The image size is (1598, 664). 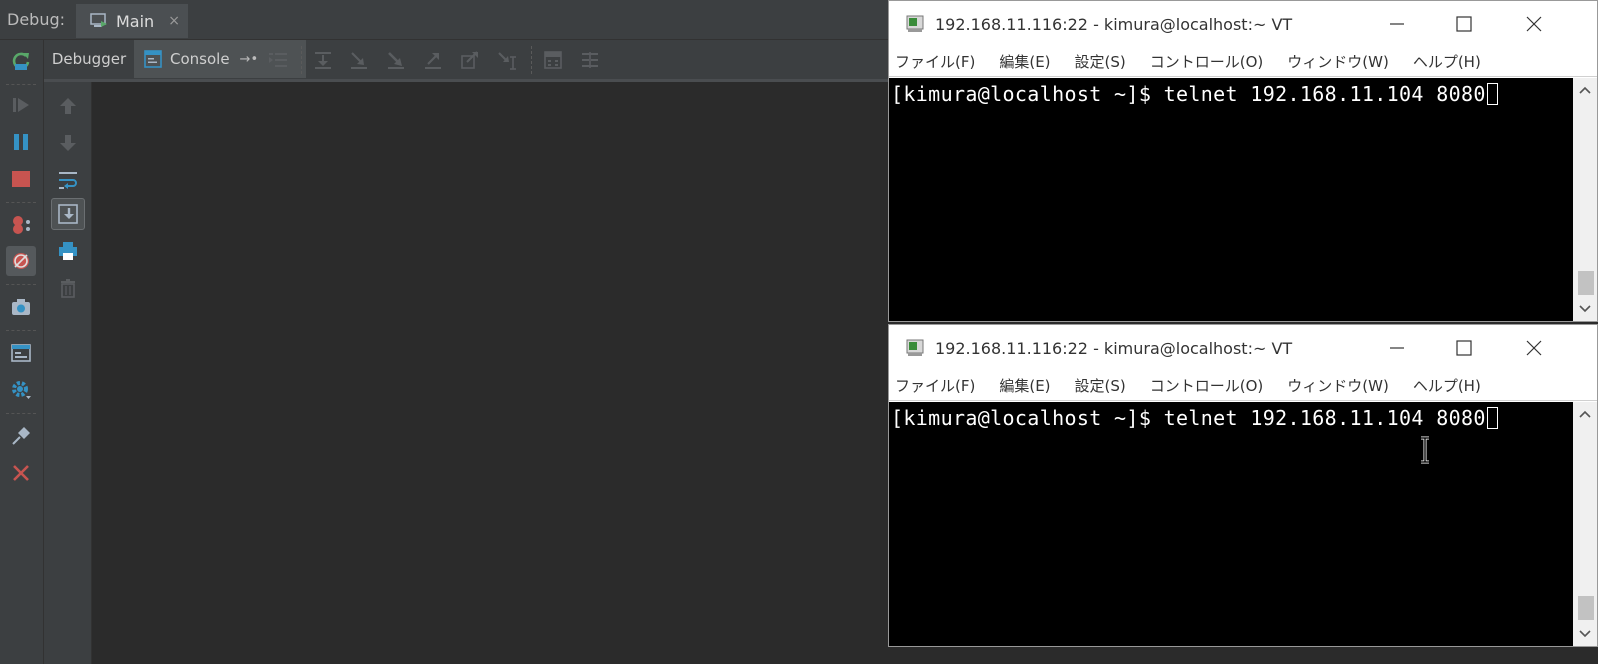 I want to click on pause-icon, so click(x=21, y=142).